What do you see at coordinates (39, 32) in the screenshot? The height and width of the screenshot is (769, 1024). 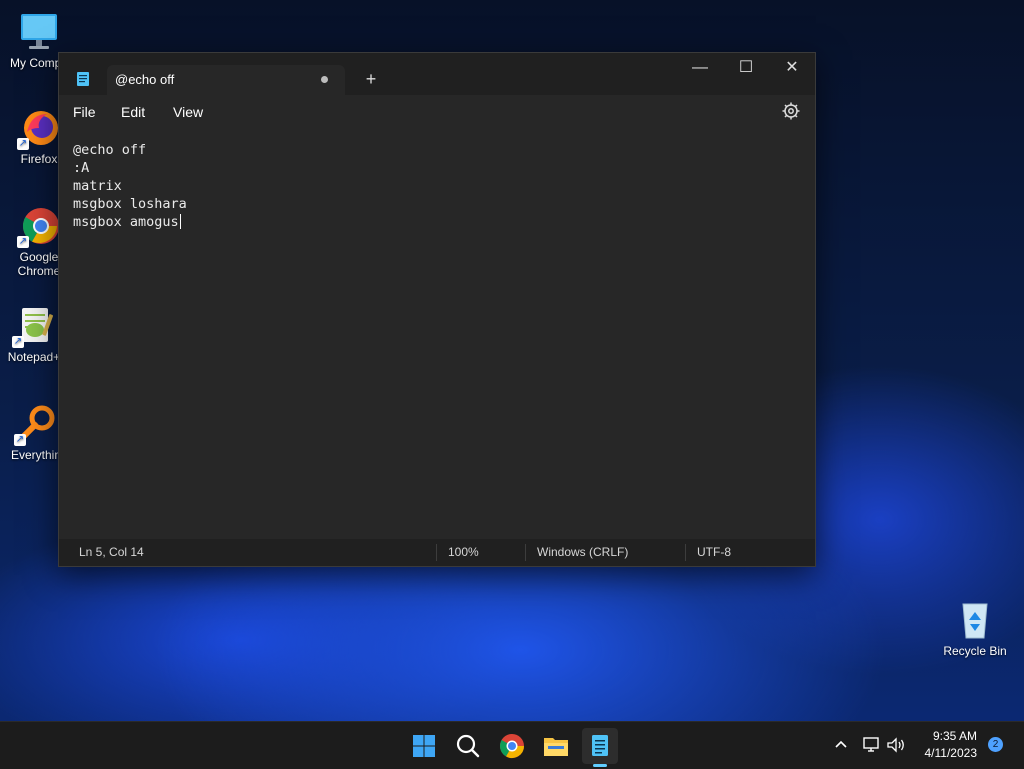 I see `computer-icon` at bounding box center [39, 32].